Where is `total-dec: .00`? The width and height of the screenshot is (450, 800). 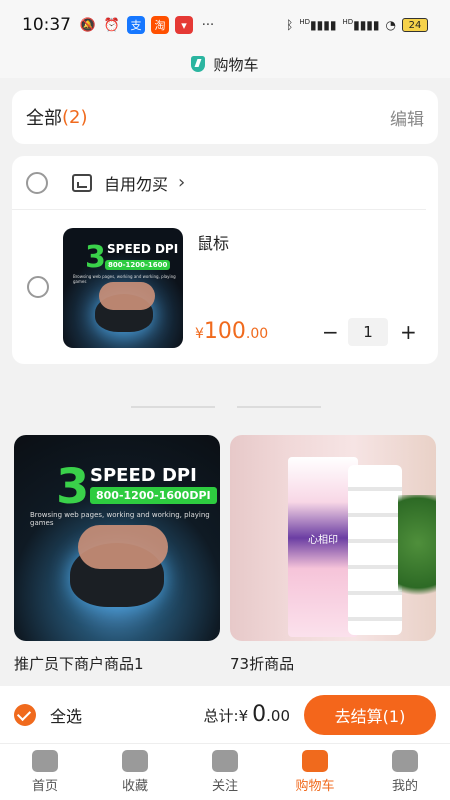 total-dec: .00 is located at coordinates (278, 716).